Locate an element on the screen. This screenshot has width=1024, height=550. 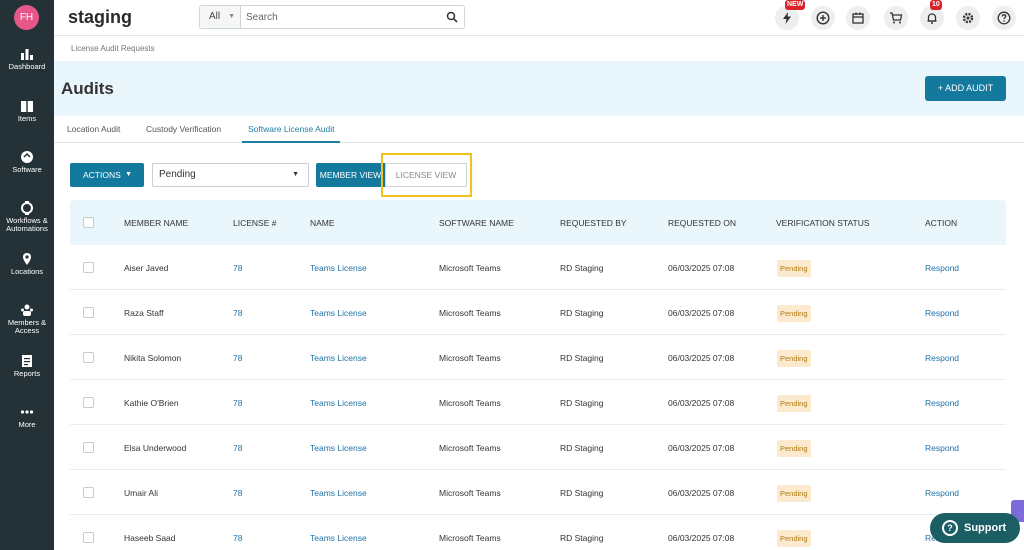
settings-button is located at coordinates (968, 18).